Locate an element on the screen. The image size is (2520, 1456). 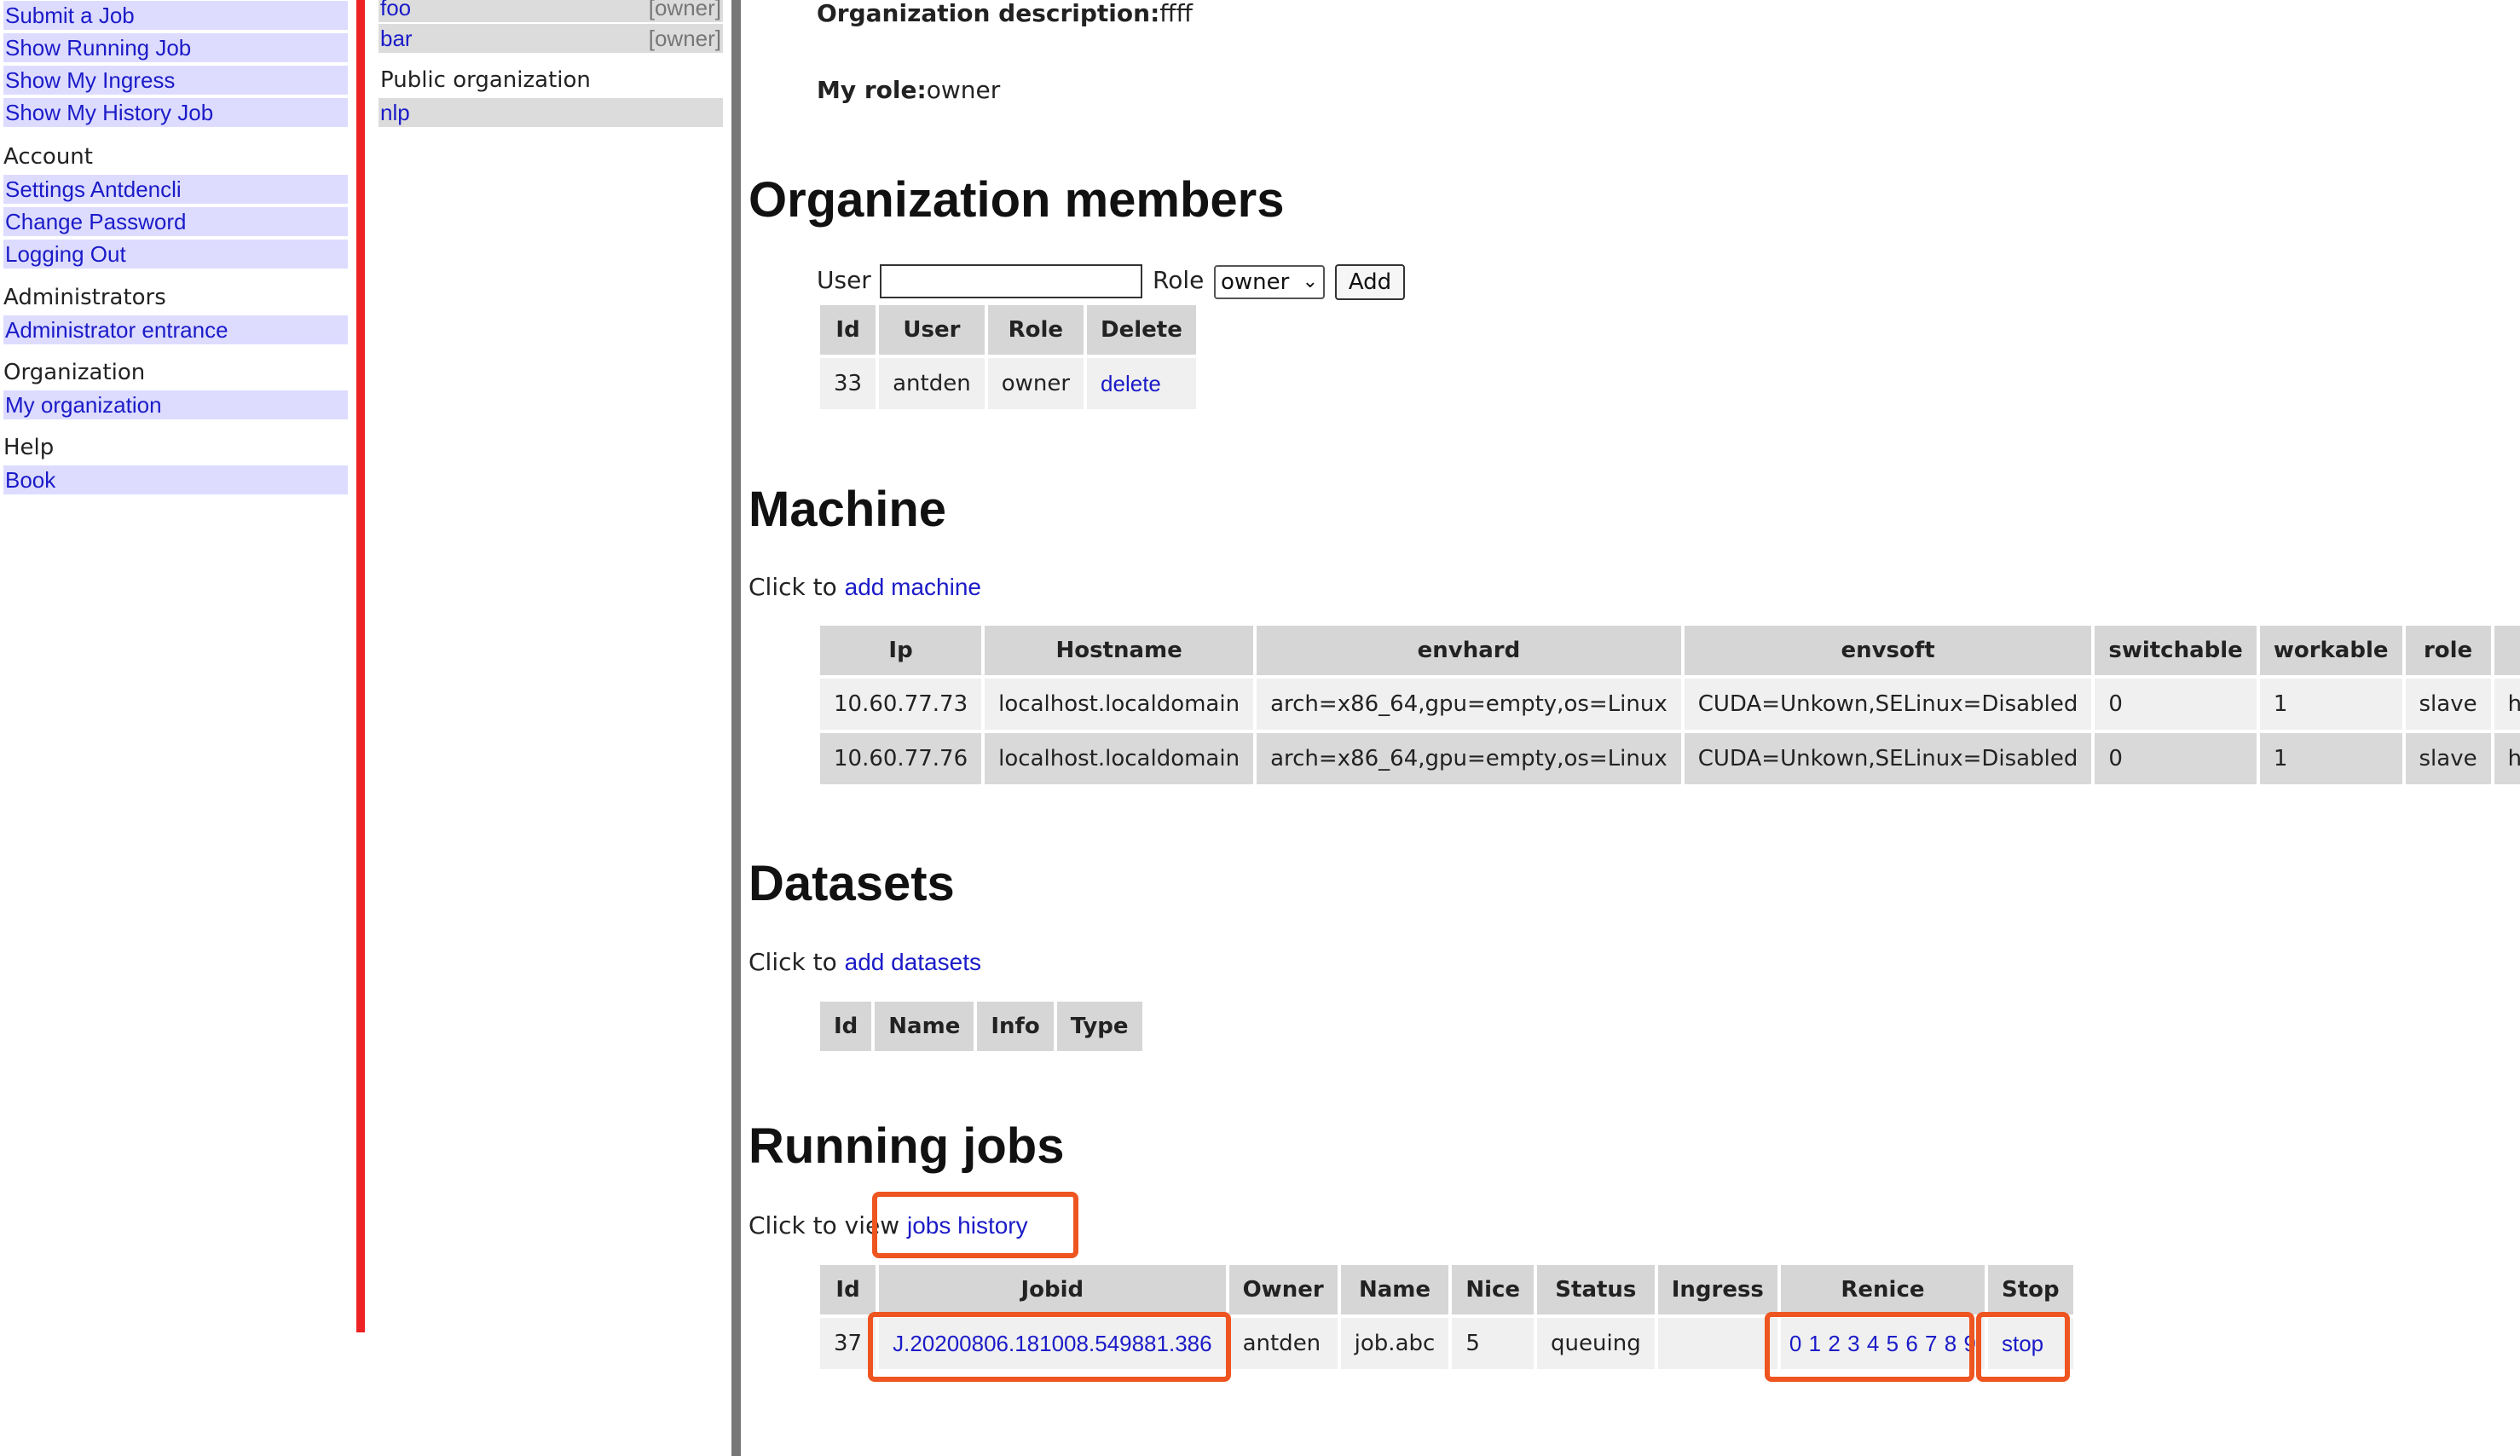
col-header: Stop is located at coordinates (2030, 1289).